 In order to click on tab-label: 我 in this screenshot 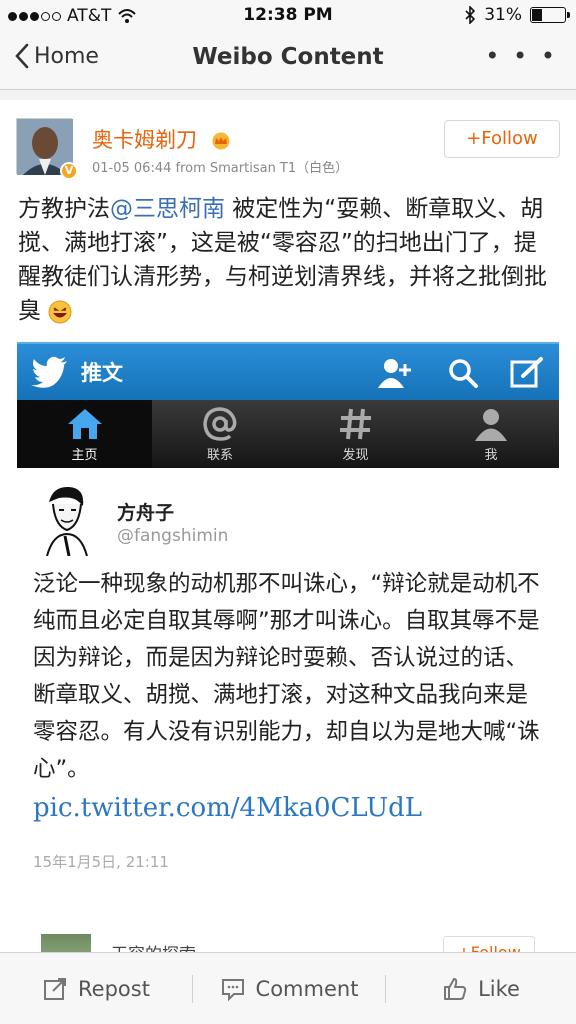, I will do `click(491, 455)`.